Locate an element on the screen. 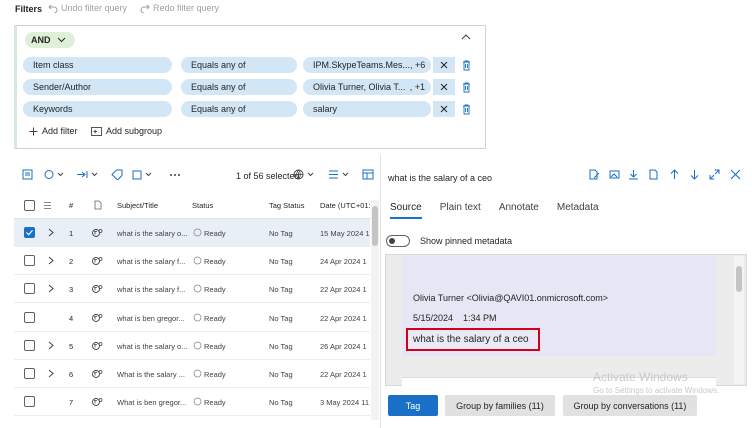 The height and width of the screenshot is (428, 752). redact-icon is located at coordinates (144, 174).